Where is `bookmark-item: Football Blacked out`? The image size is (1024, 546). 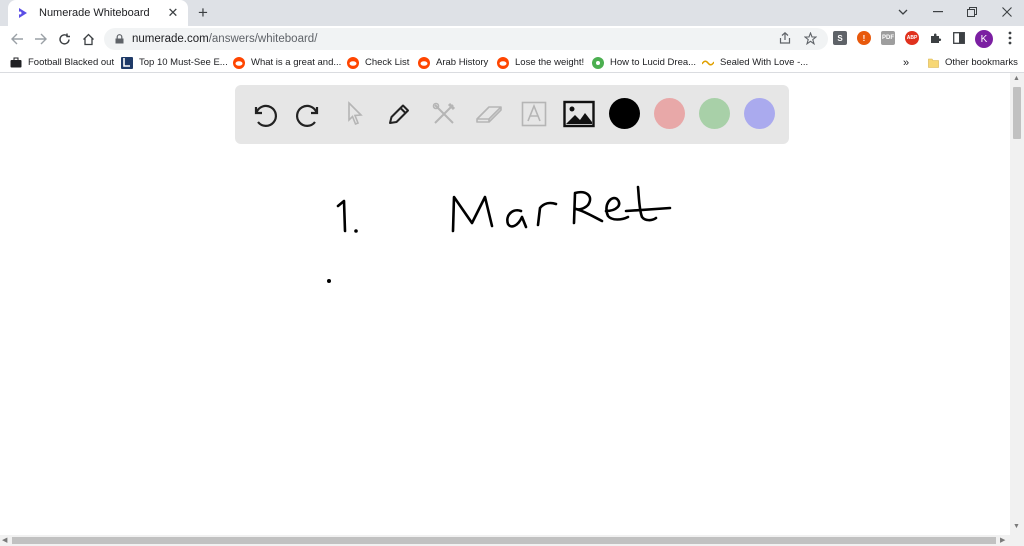 bookmark-item: Football Blacked out is located at coordinates (62, 62).